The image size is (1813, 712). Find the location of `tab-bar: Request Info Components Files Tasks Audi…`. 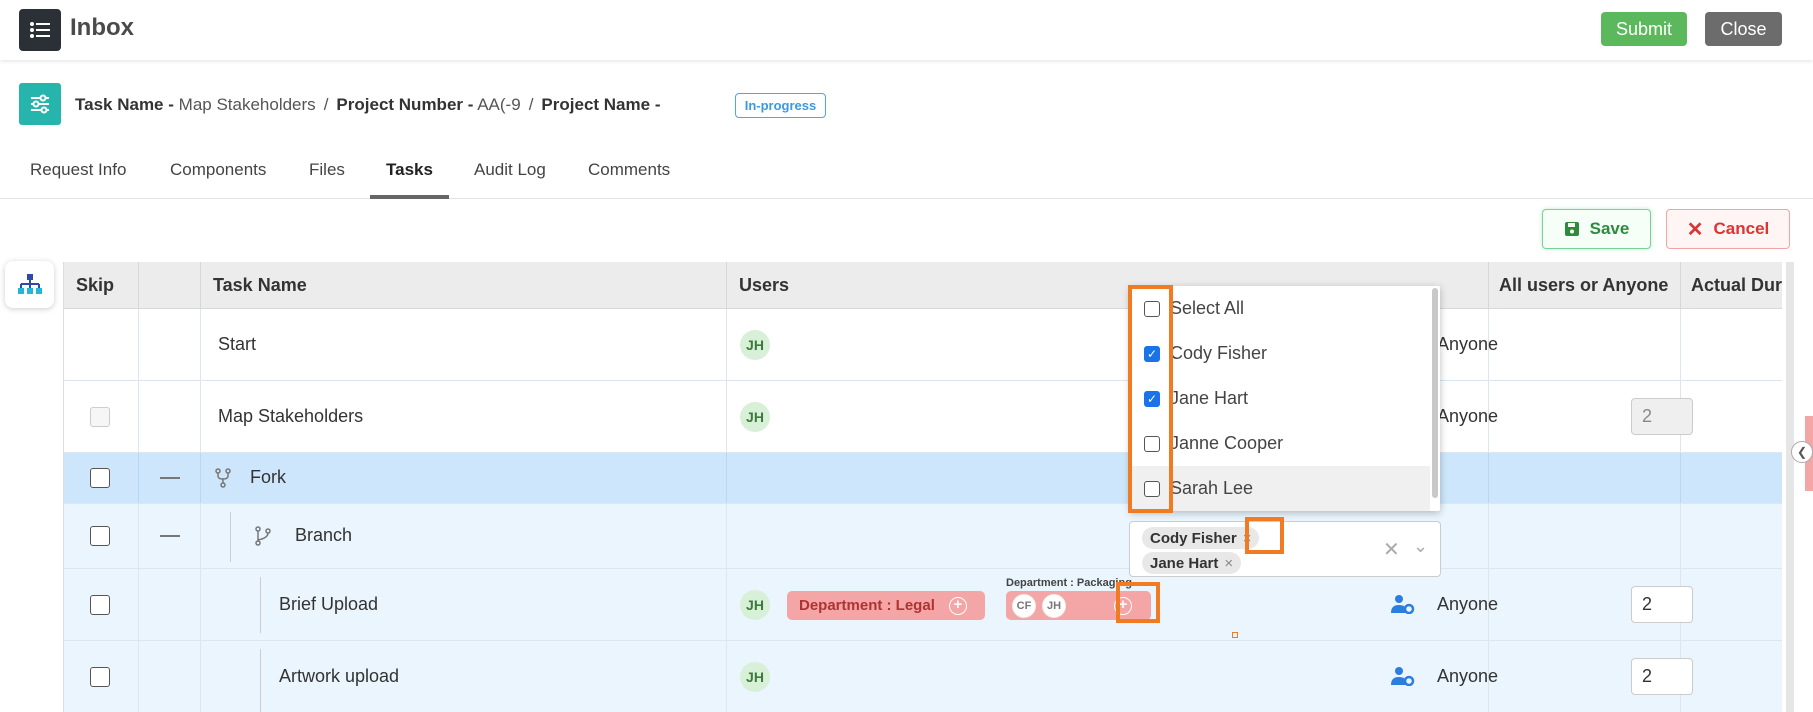

tab-bar: Request Info Components Files Tasks Audi… is located at coordinates (906, 174).